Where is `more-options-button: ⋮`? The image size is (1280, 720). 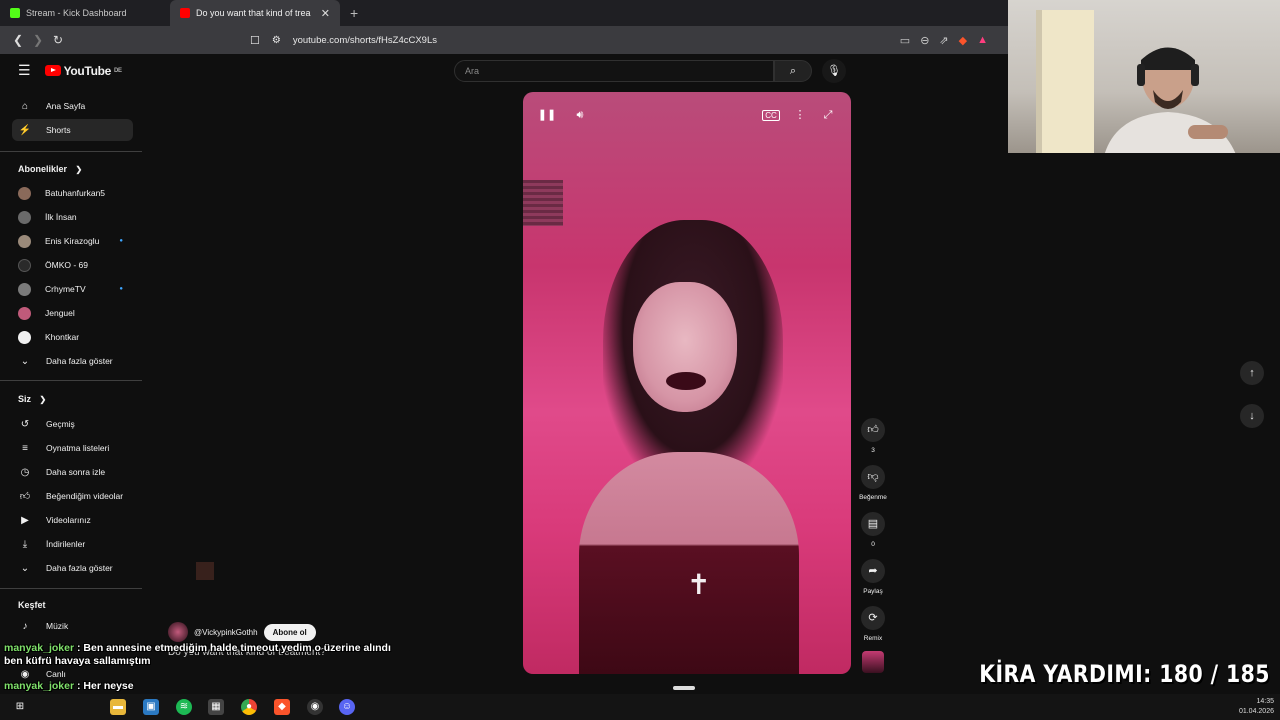 more-options-button: ⋮ is located at coordinates (800, 115).